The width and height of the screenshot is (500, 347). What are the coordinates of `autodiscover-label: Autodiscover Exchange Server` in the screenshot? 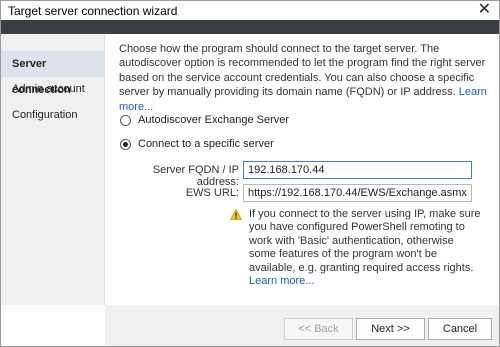 It's located at (214, 120).